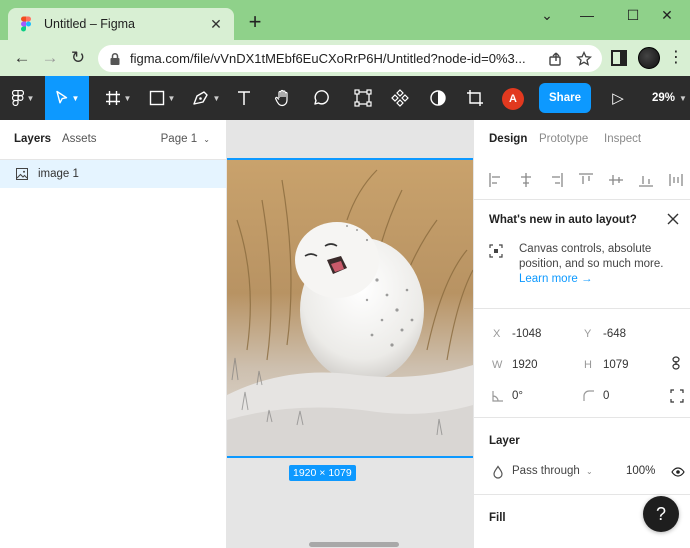  What do you see at coordinates (661, 514) in the screenshot?
I see `help-button: ?` at bounding box center [661, 514].